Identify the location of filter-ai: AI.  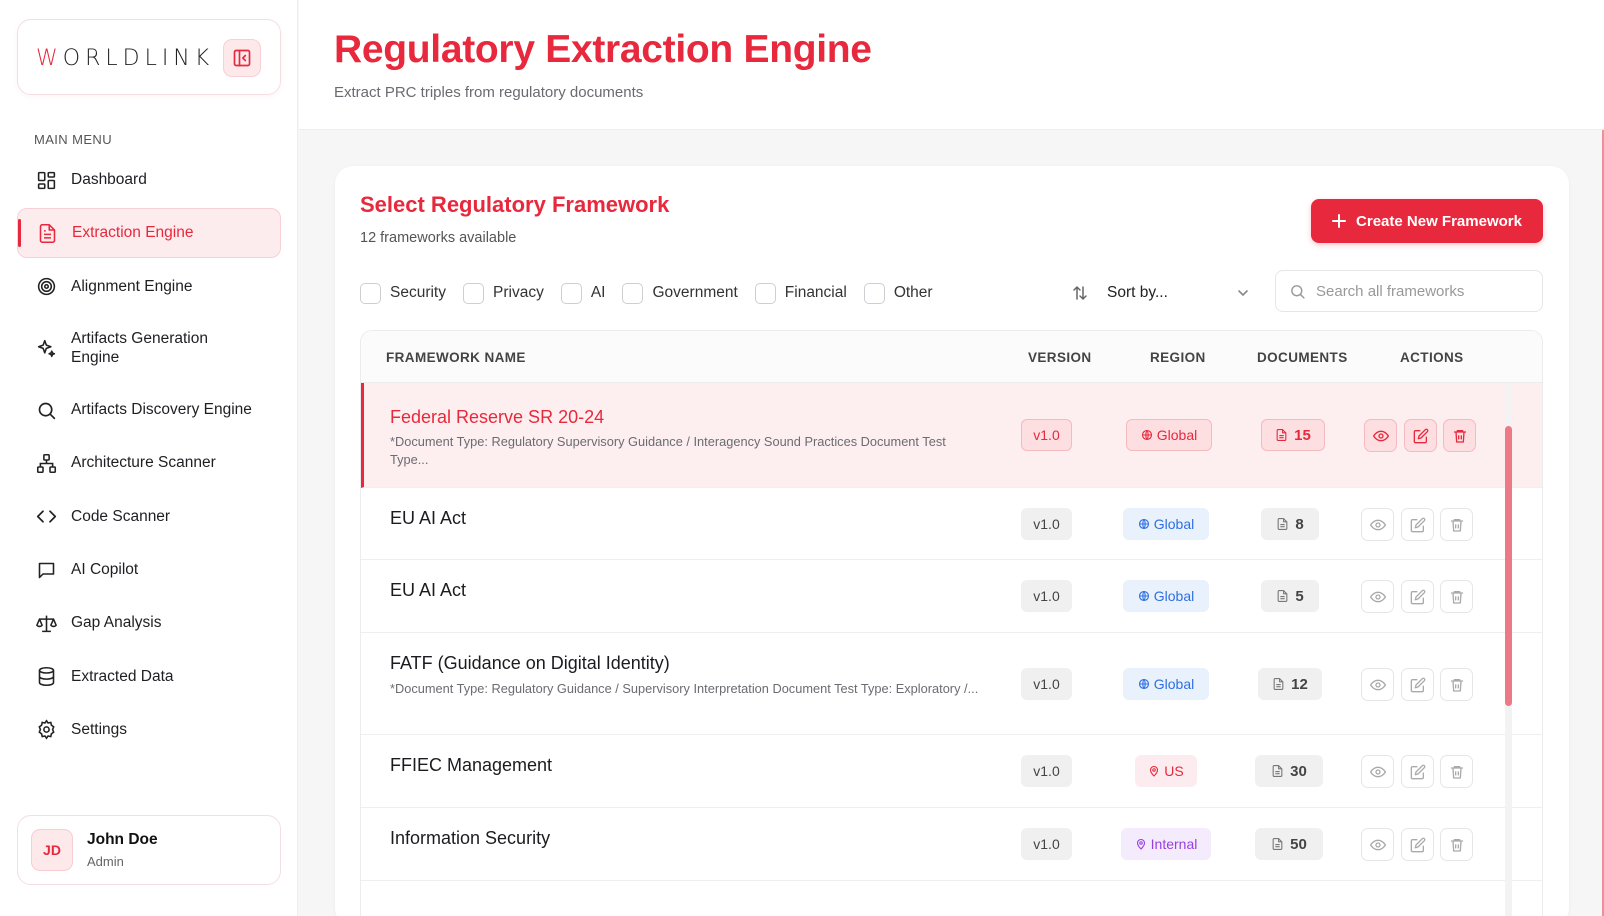
(583, 293).